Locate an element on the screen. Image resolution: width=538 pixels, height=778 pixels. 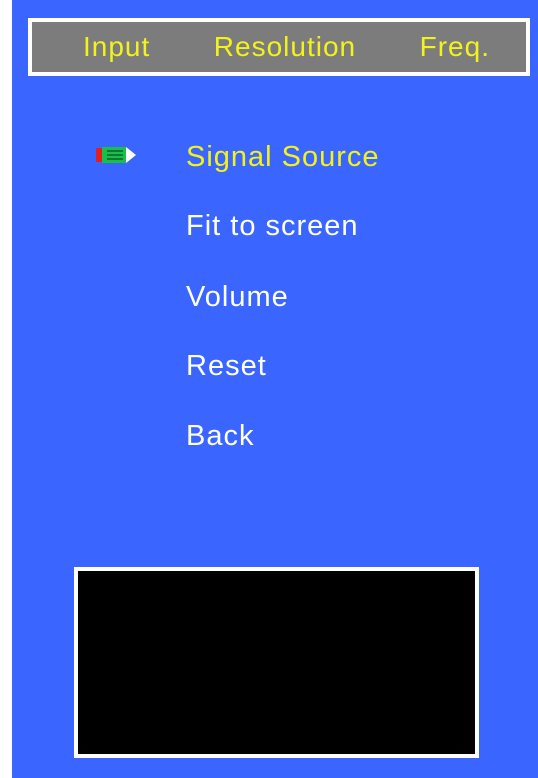
menu-item-back: Back is located at coordinates (220, 436).